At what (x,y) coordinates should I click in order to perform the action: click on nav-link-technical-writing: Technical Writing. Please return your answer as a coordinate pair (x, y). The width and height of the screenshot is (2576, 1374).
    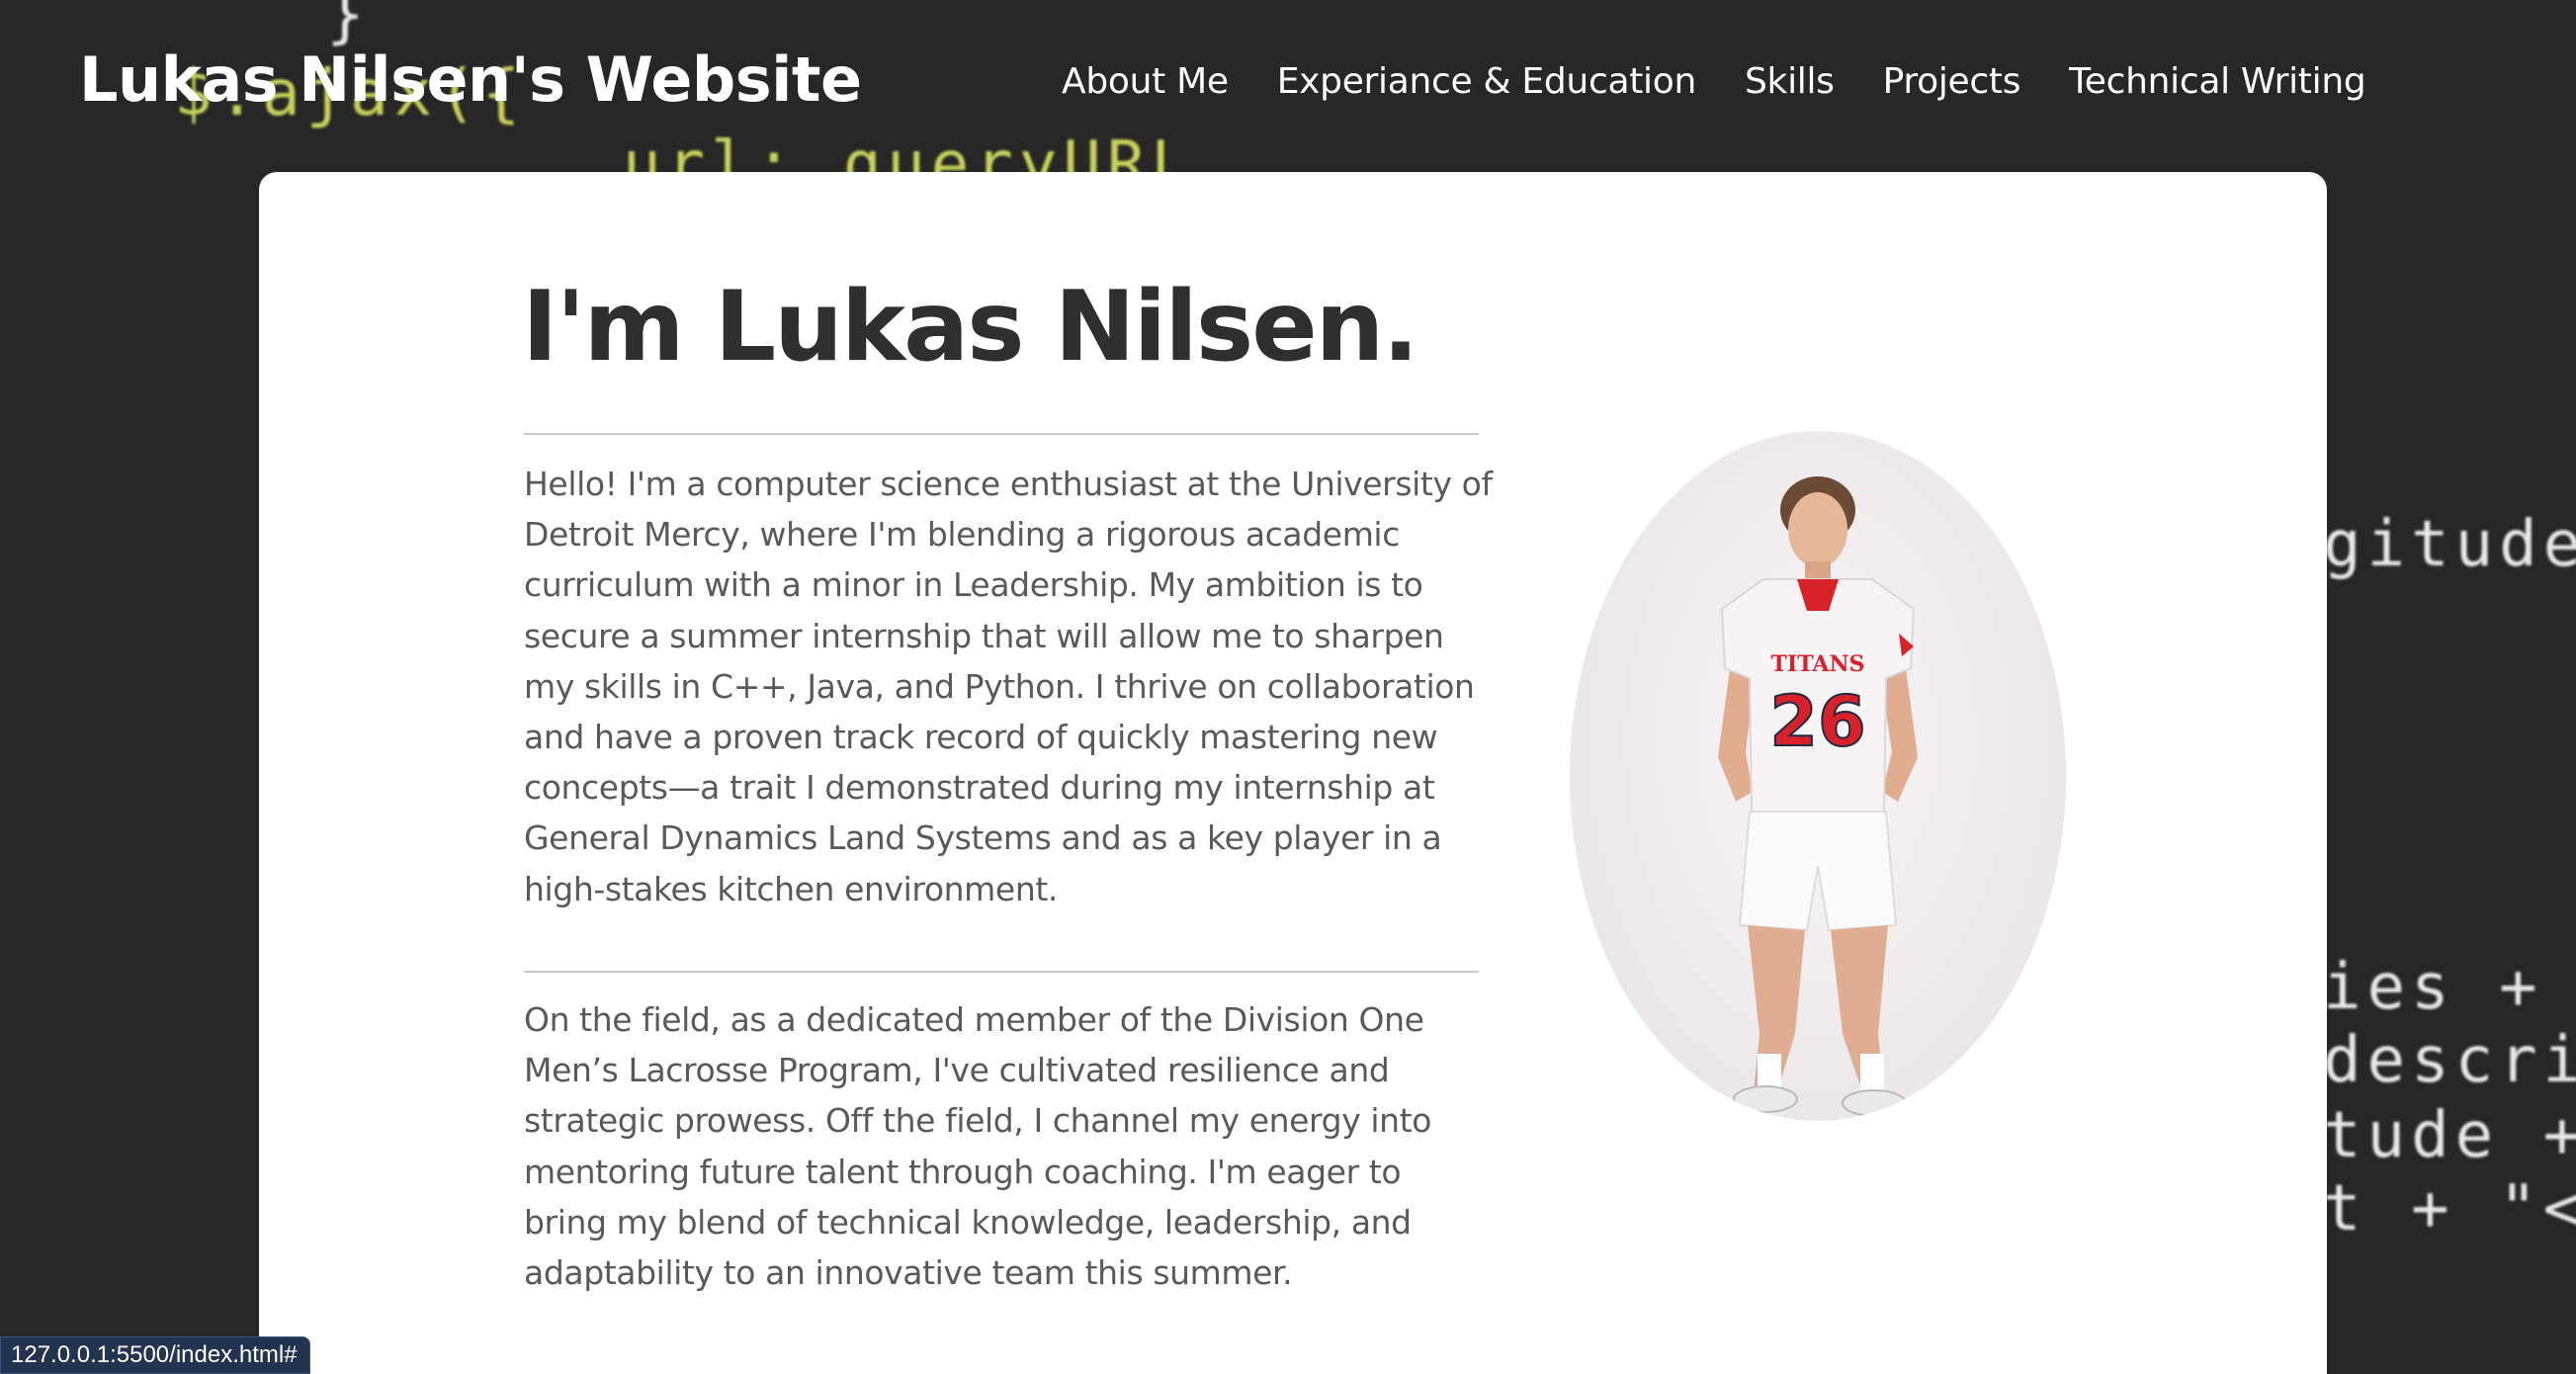
    Looking at the image, I should click on (2217, 81).